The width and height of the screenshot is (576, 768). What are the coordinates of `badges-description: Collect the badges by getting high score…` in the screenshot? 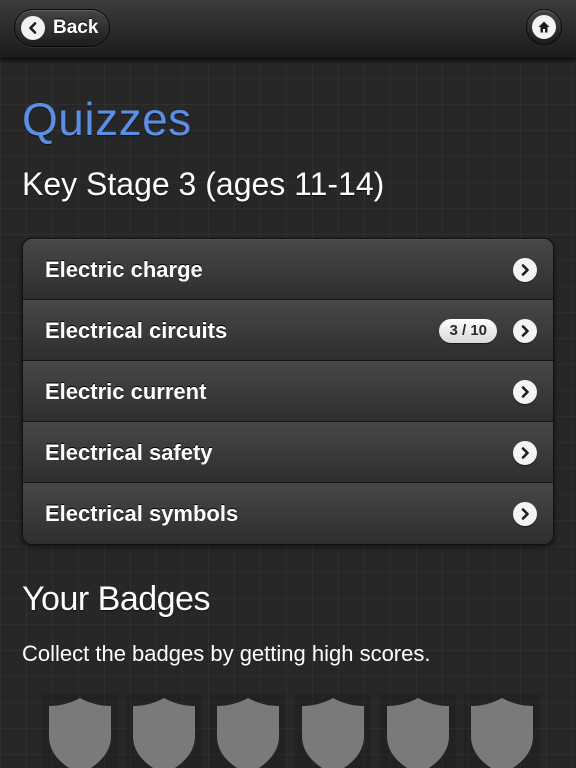 It's located at (226, 653).